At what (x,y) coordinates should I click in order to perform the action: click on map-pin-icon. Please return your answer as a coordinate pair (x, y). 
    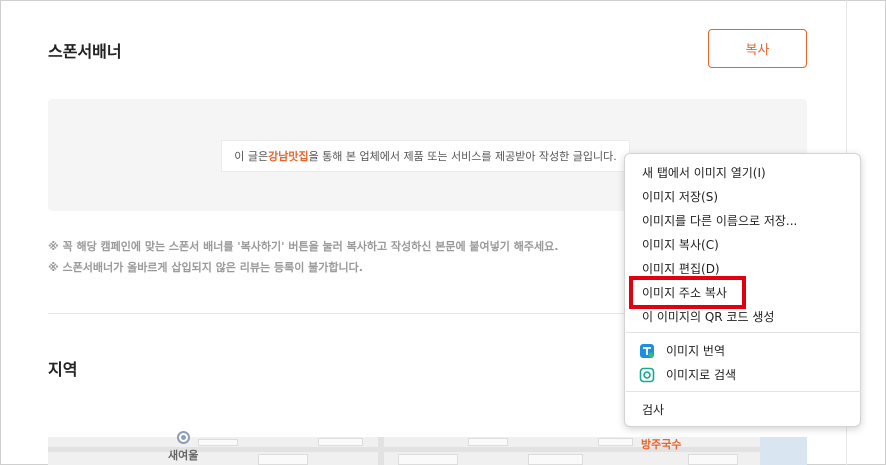
    Looking at the image, I should click on (183, 437).